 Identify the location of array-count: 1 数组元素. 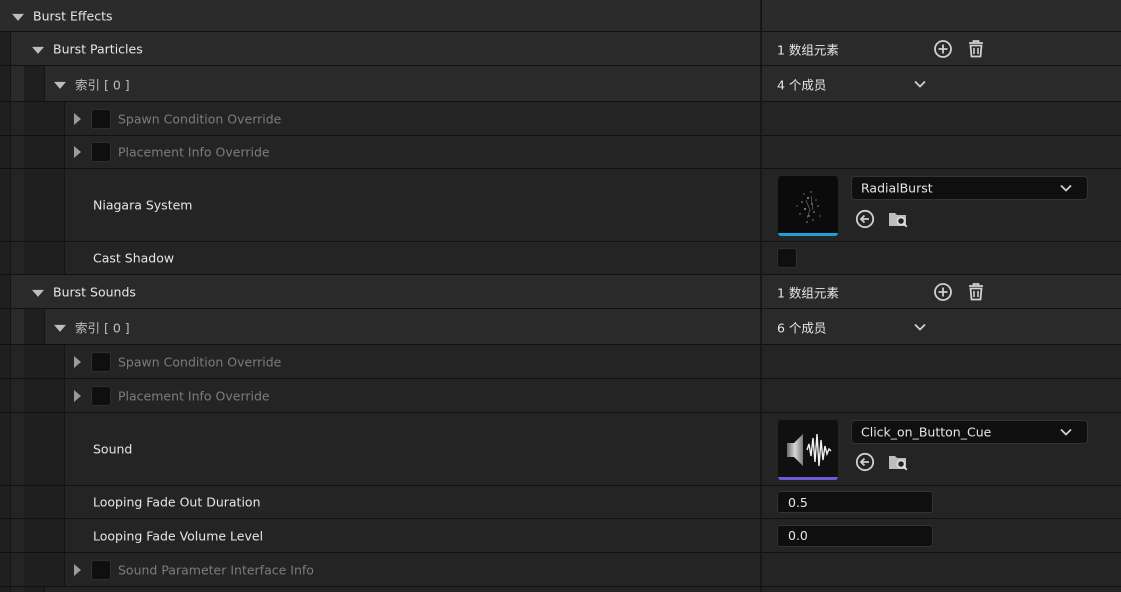
(808, 49).